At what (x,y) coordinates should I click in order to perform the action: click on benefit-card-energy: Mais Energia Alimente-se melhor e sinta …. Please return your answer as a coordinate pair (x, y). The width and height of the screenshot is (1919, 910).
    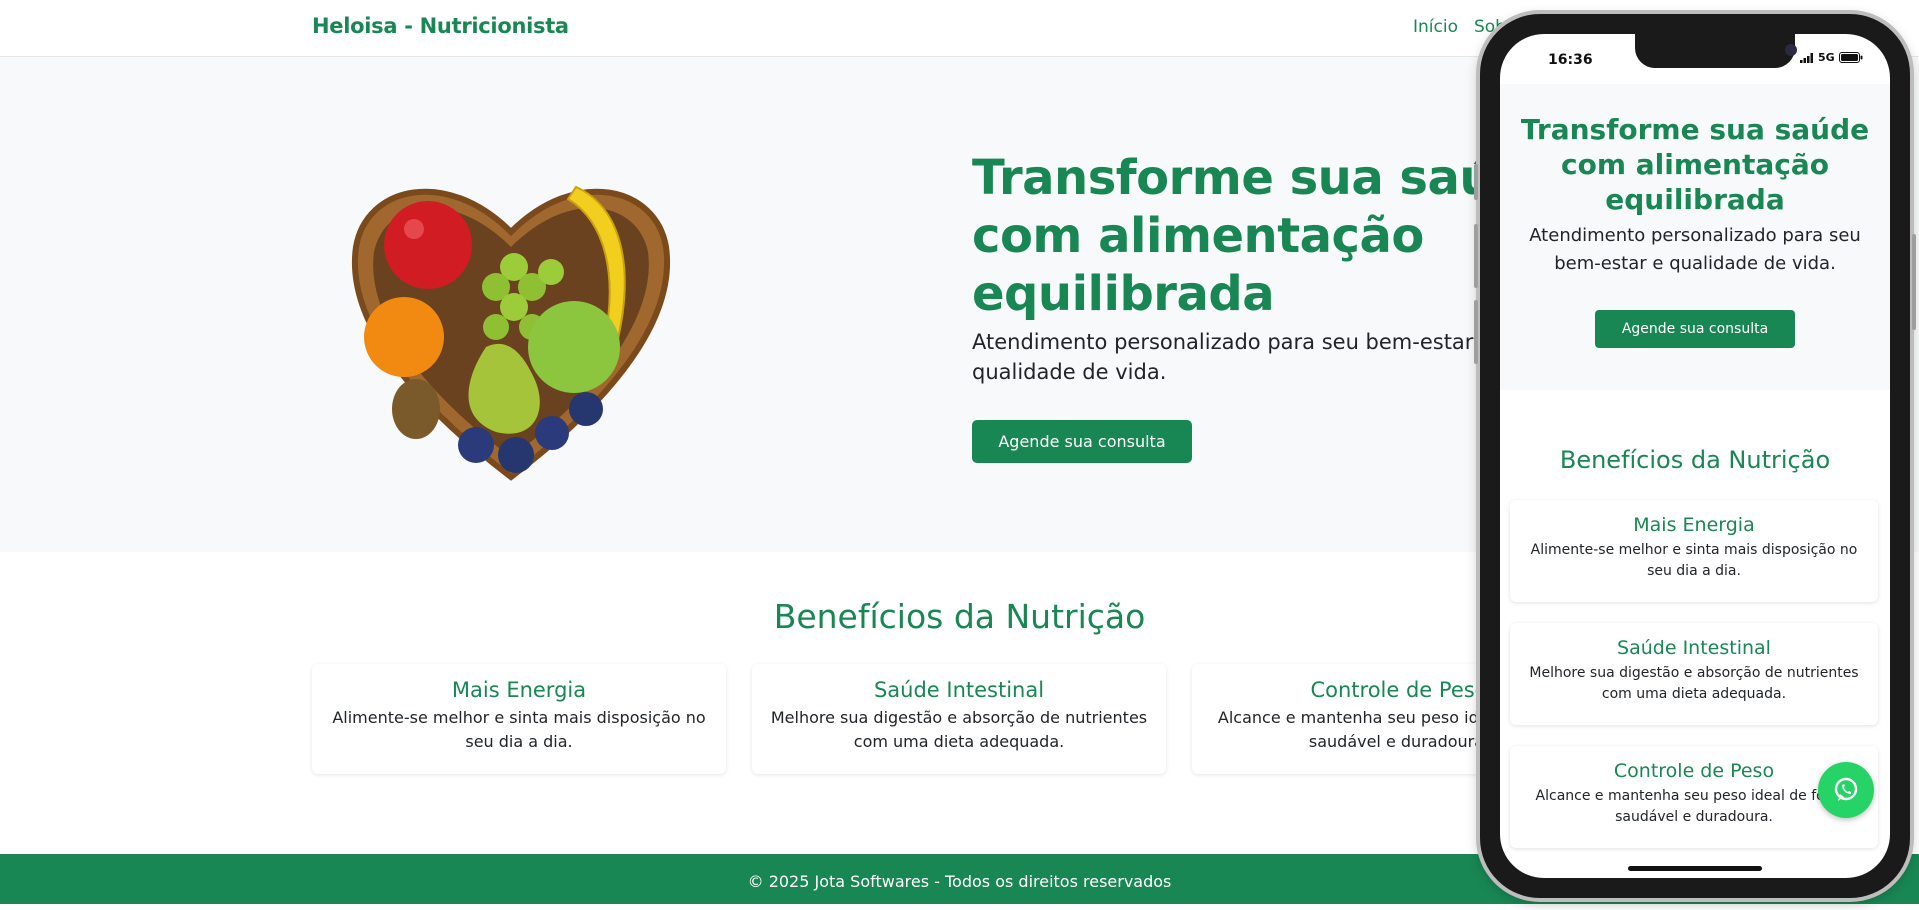
    Looking at the image, I should click on (519, 719).